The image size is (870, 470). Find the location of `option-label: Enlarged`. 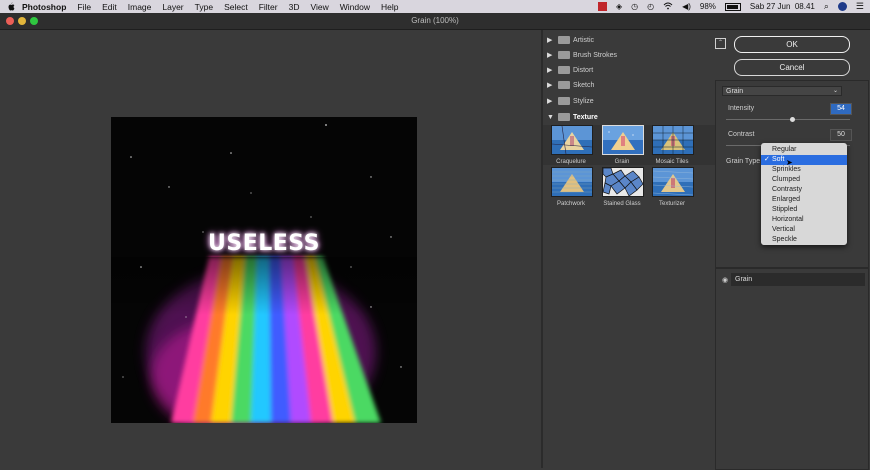

option-label: Enlarged is located at coordinates (786, 199).